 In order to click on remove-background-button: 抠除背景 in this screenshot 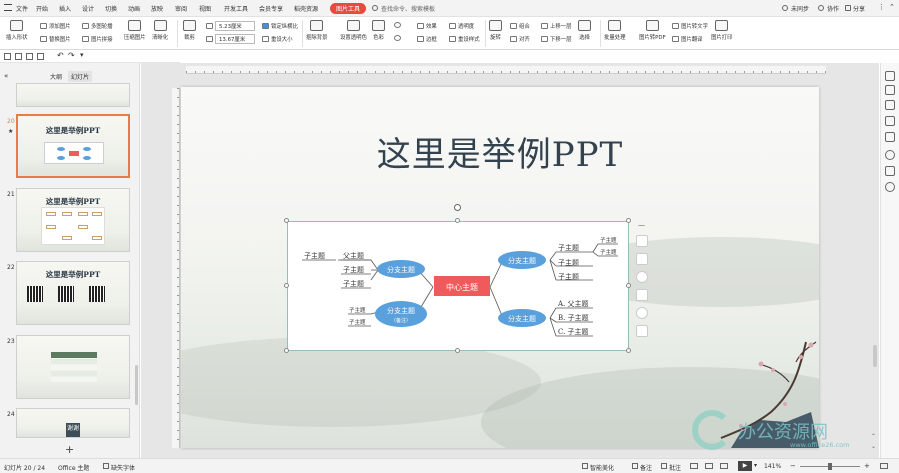, I will do `click(317, 30)`.